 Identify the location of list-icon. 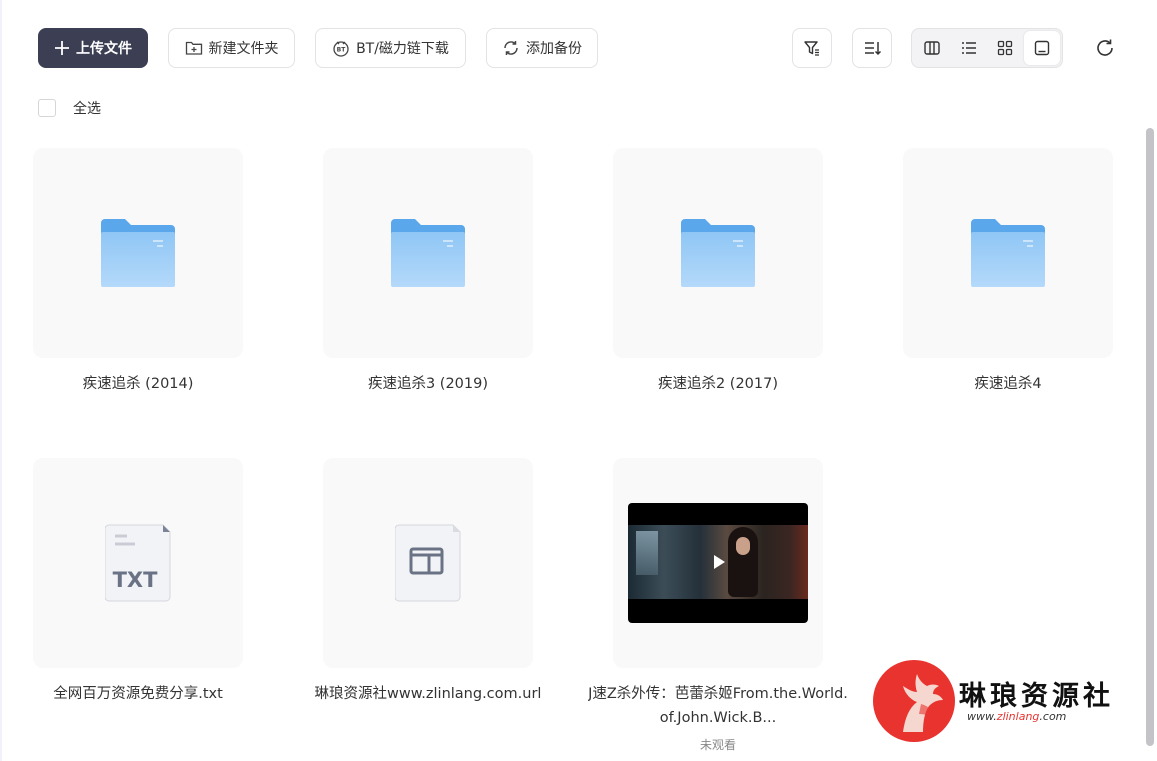
(968, 48).